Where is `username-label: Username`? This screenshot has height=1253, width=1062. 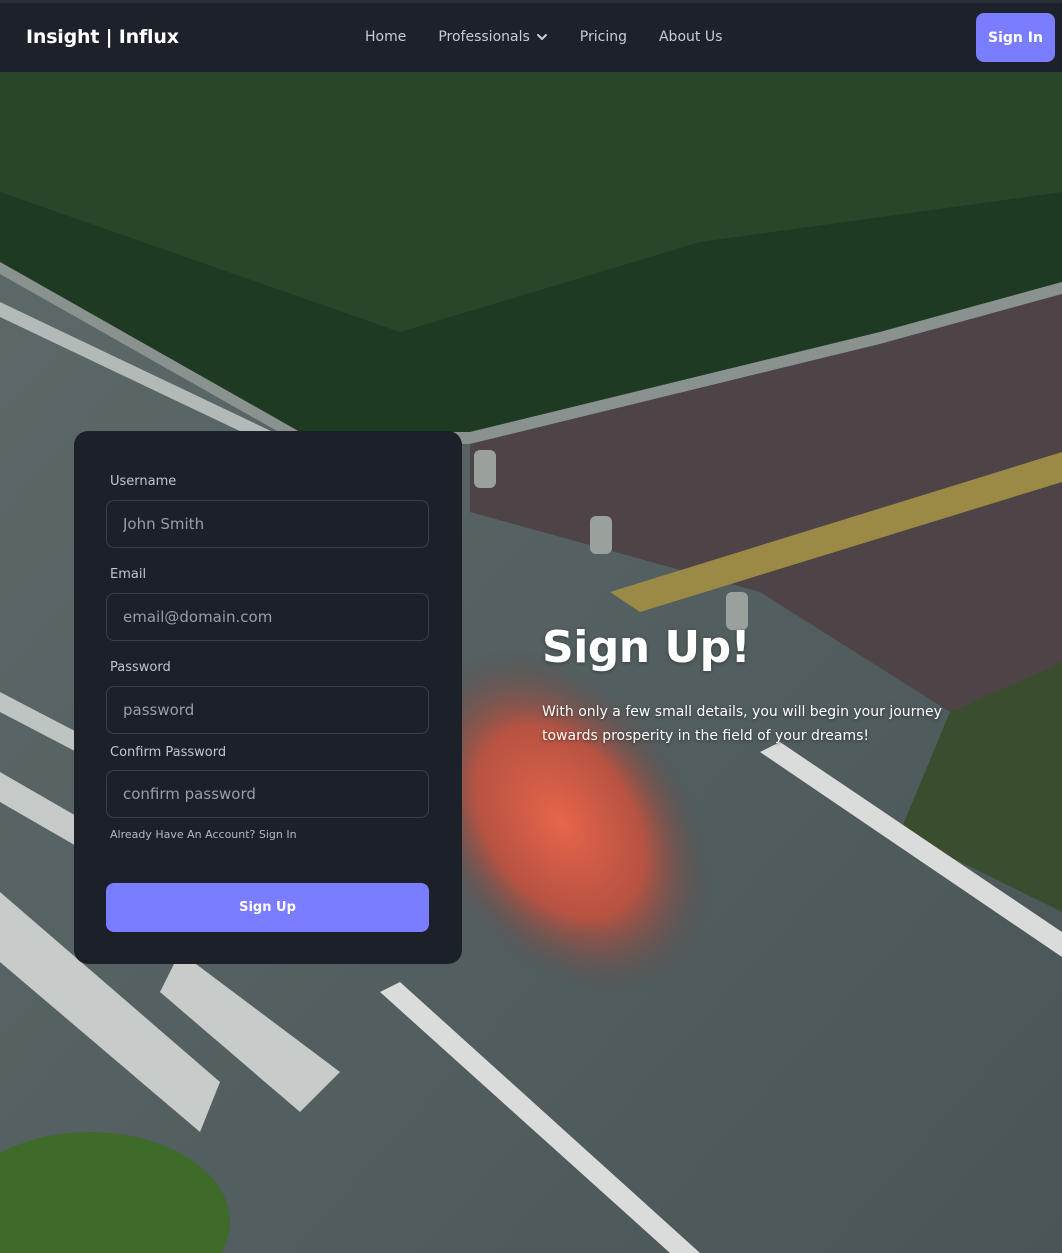
username-label: Username is located at coordinates (143, 481).